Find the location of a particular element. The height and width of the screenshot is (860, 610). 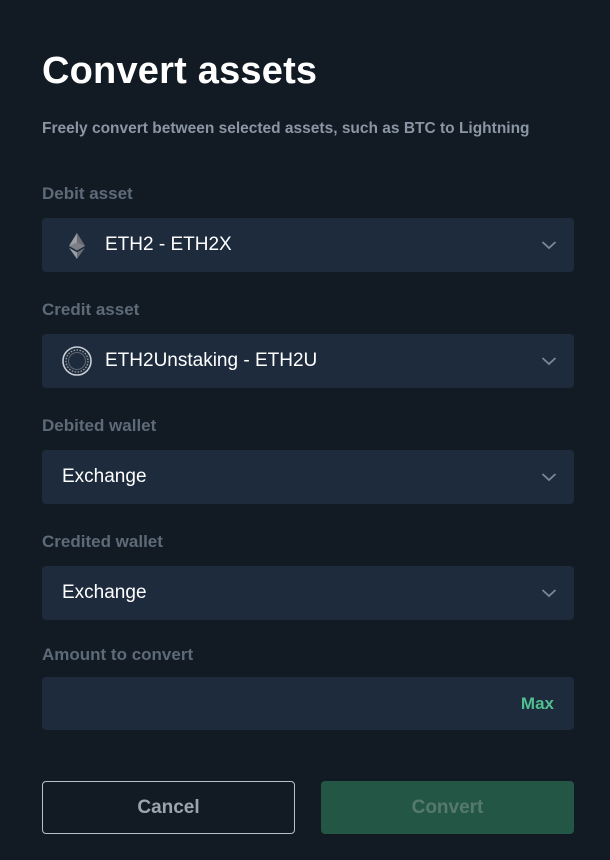

debit-asset-label: Debit asset is located at coordinates (87, 193).